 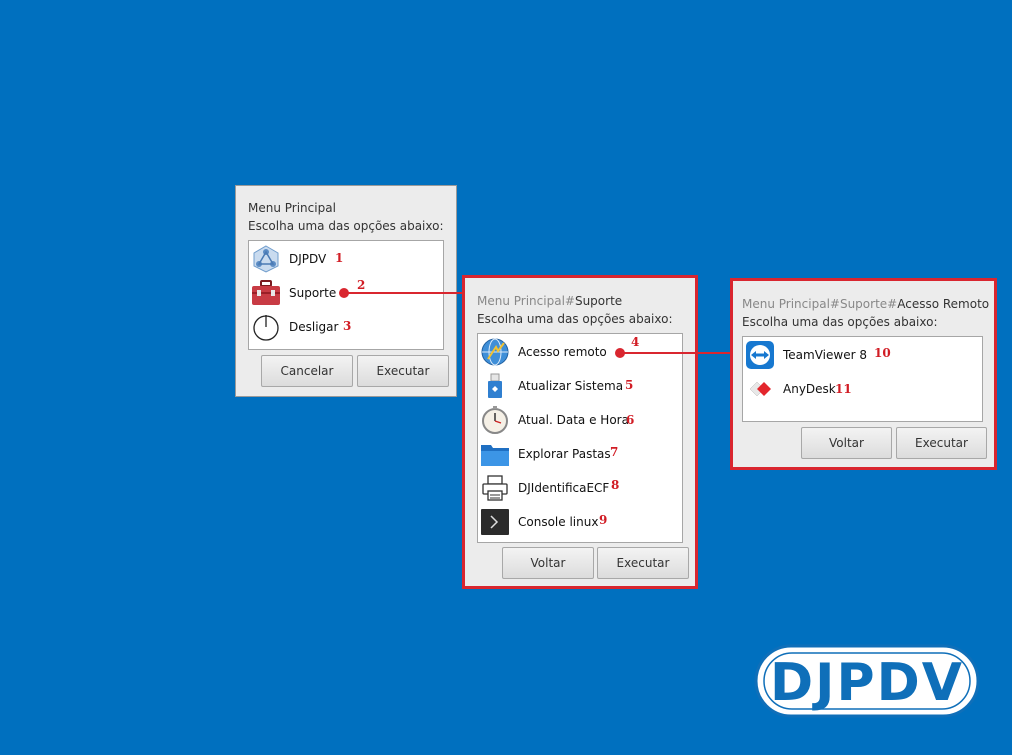 What do you see at coordinates (760, 389) in the screenshot?
I see `anydesk-icon` at bounding box center [760, 389].